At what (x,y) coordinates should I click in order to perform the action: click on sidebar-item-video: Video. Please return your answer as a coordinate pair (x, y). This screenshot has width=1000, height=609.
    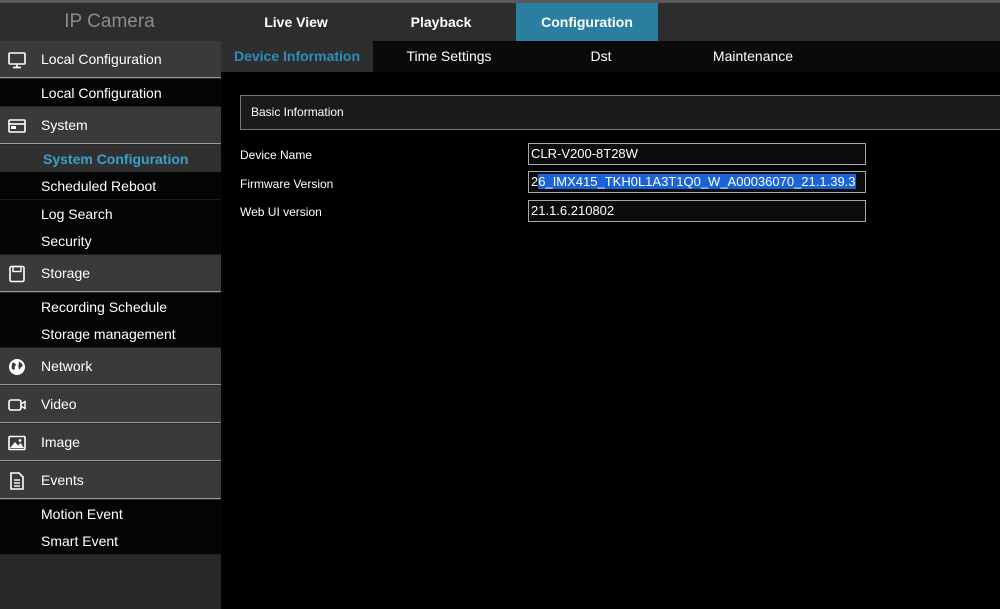
    Looking at the image, I should click on (110, 404).